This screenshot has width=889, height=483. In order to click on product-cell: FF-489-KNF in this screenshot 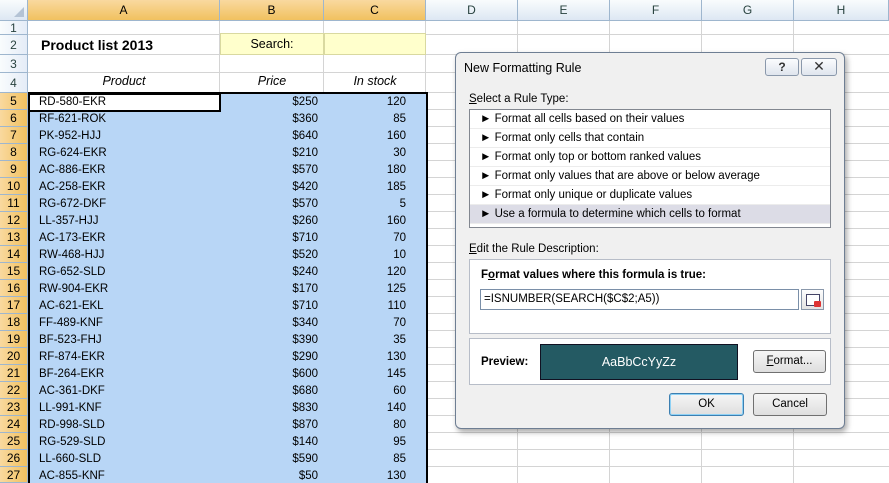, I will do `click(128, 323)`.